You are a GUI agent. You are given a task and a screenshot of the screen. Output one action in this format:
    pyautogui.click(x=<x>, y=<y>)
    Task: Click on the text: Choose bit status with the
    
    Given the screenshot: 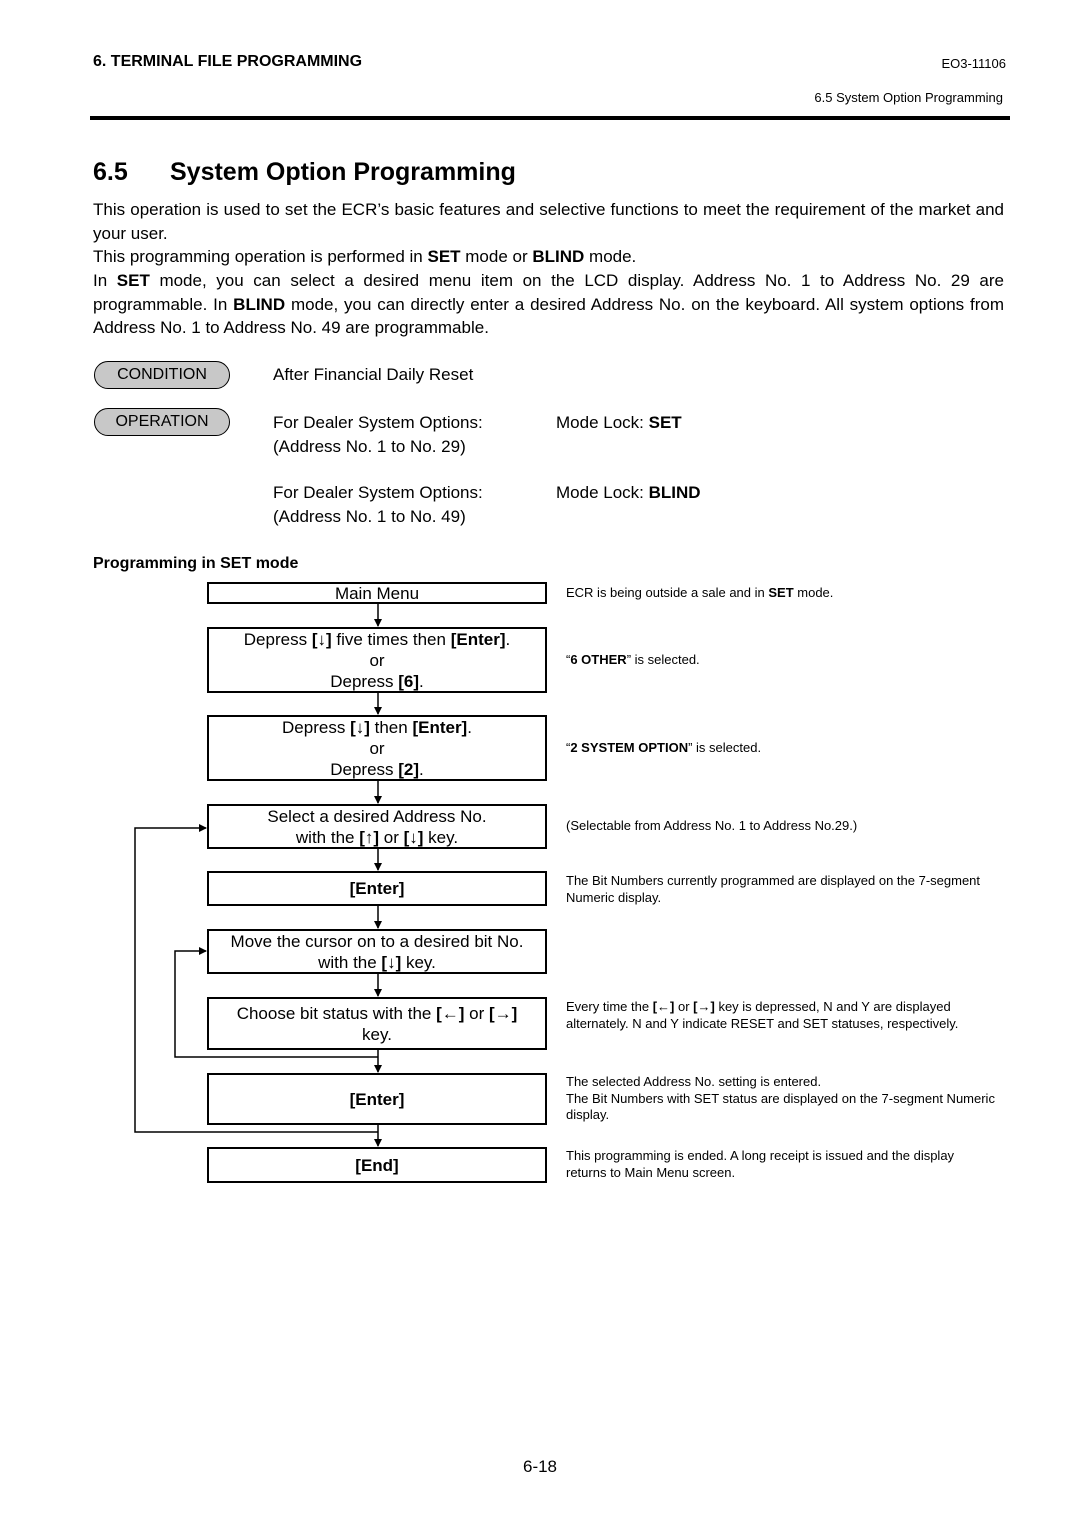 What is the action you would take?
    pyautogui.click(x=336, y=1013)
    